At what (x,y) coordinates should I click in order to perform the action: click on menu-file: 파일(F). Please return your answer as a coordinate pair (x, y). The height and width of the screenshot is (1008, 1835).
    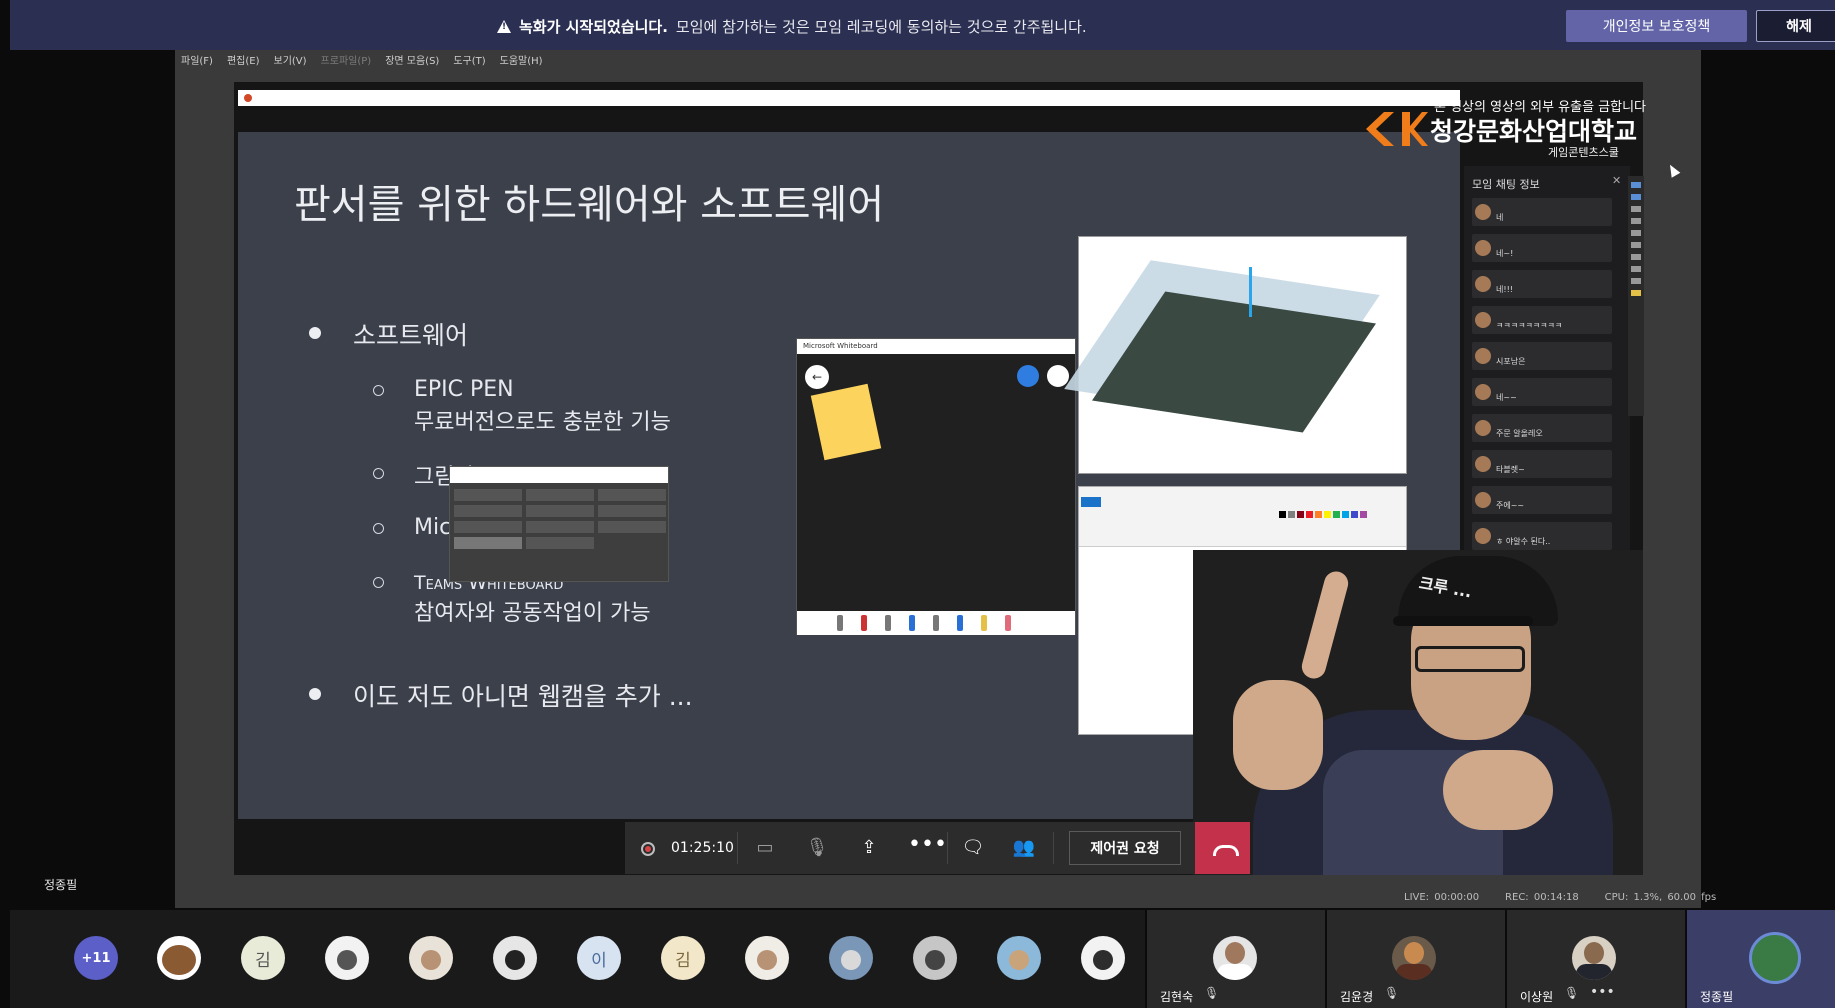
    Looking at the image, I should click on (197, 61).